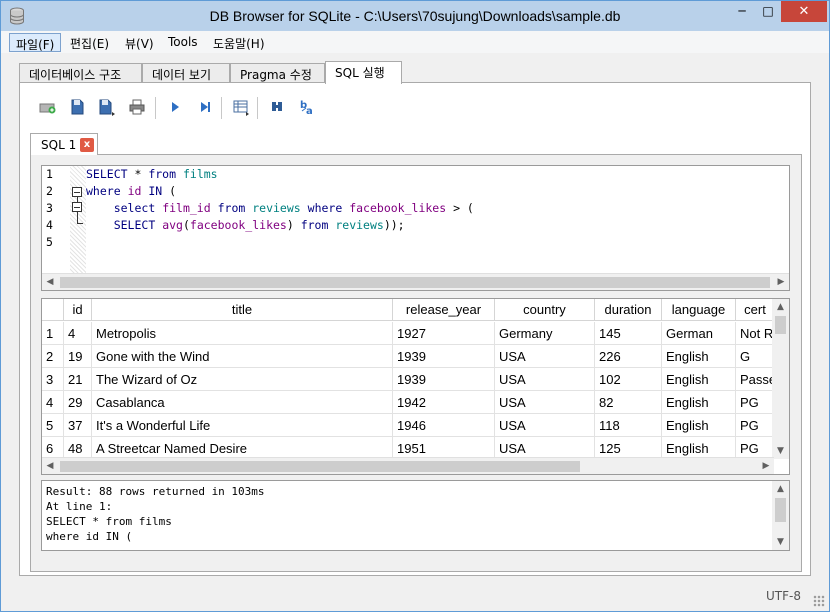 The width and height of the screenshot is (830, 612). Describe the element at coordinates (241, 107) in the screenshot. I see `save-results-icon` at that location.